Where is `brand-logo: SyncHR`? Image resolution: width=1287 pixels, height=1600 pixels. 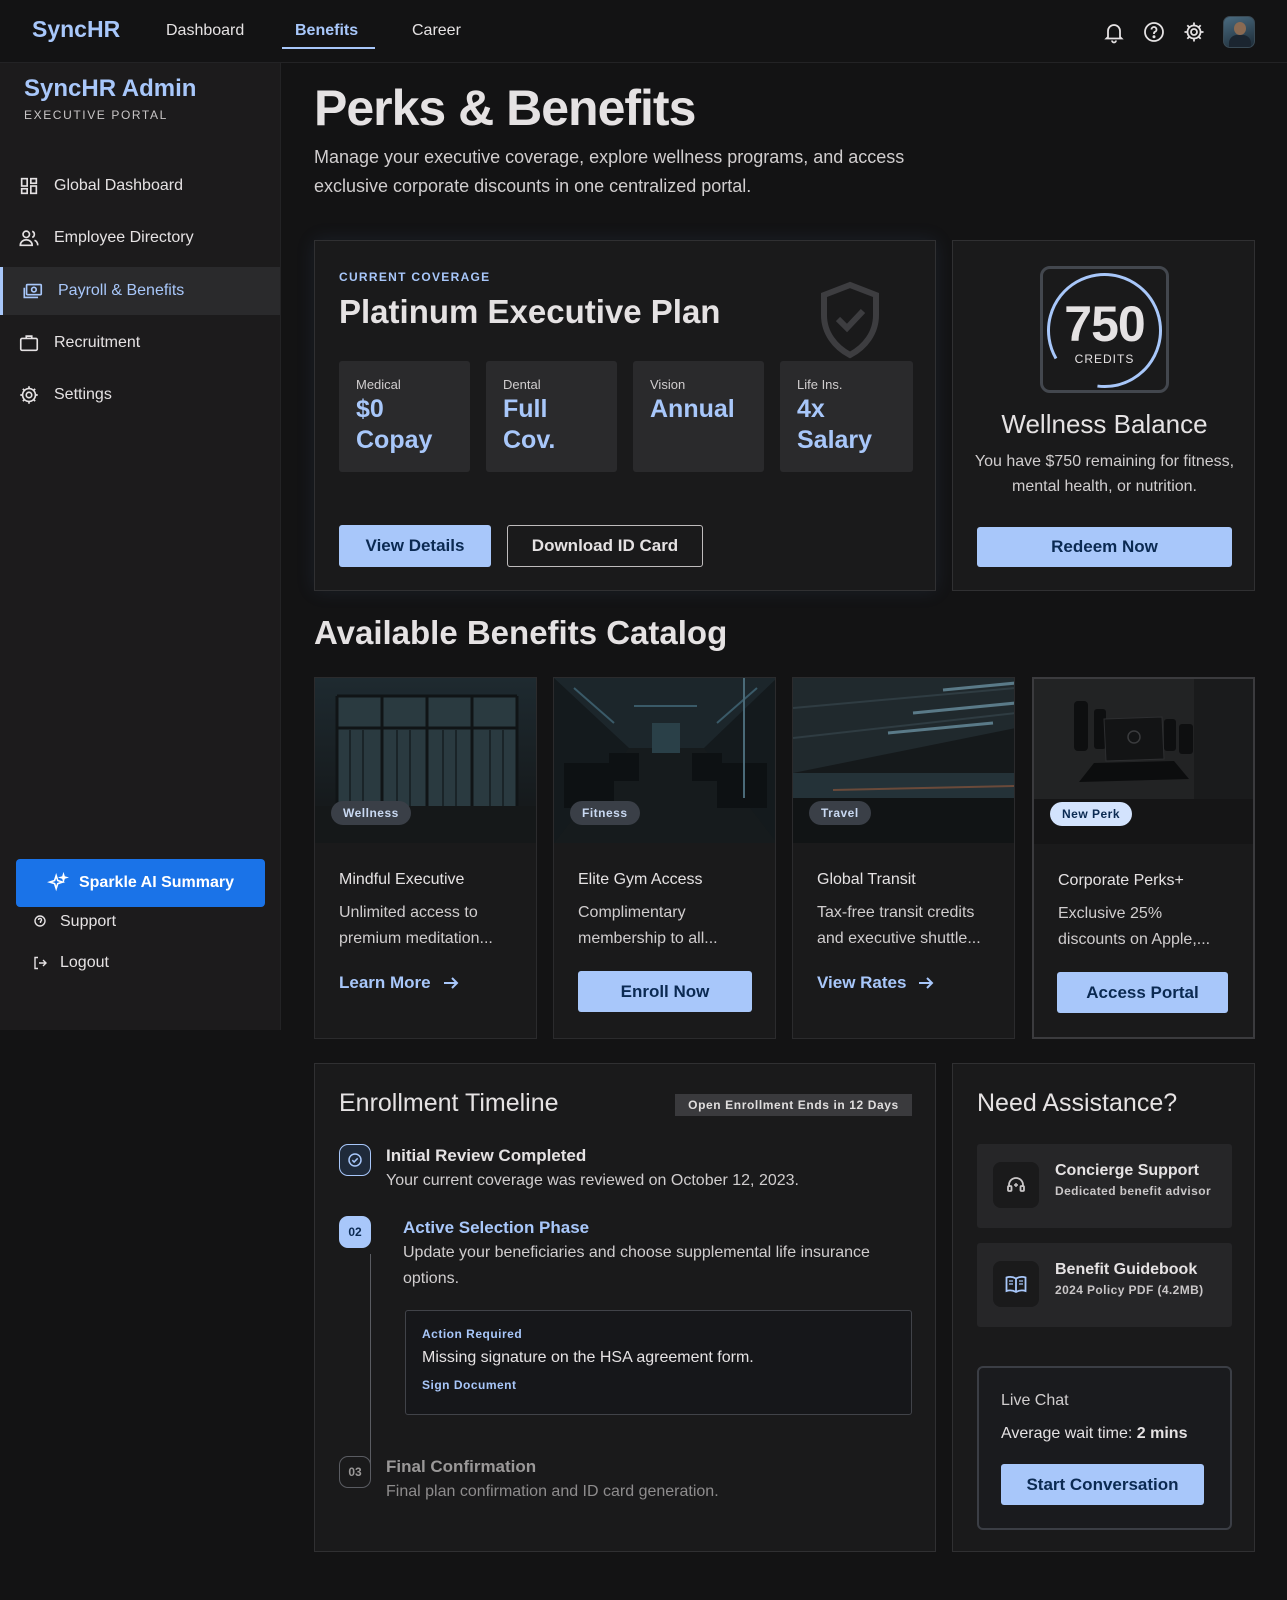
brand-logo: SyncHR is located at coordinates (76, 29).